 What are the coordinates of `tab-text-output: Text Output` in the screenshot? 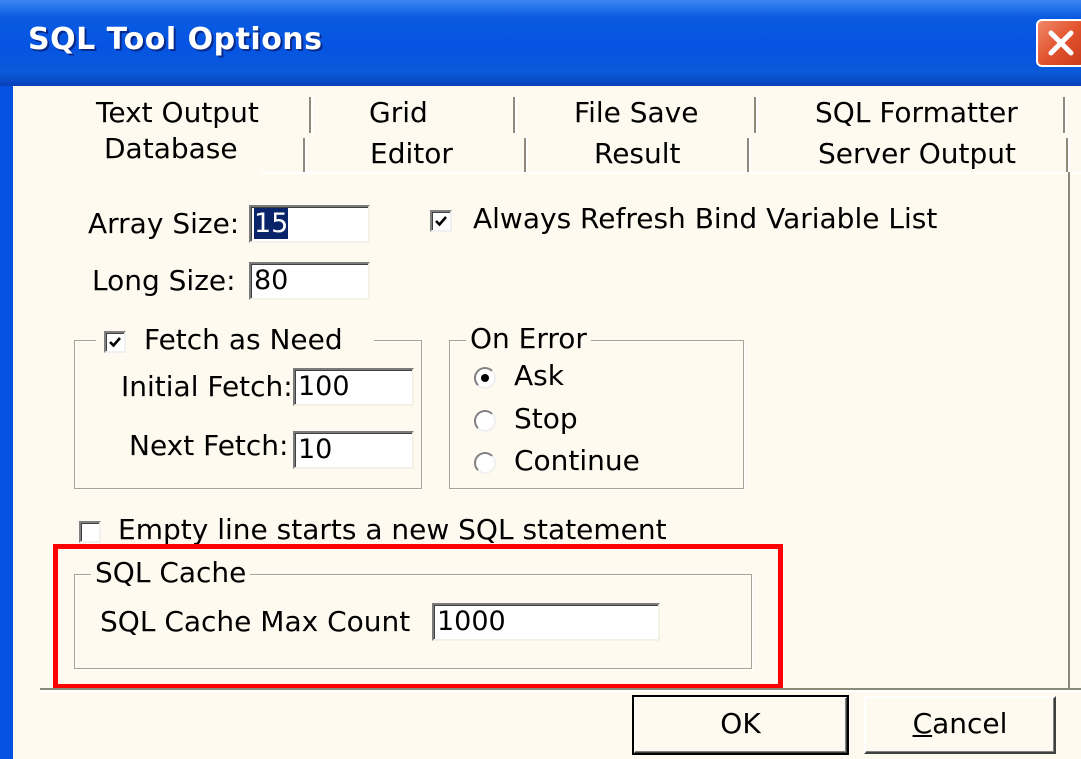 It's located at (177, 112).